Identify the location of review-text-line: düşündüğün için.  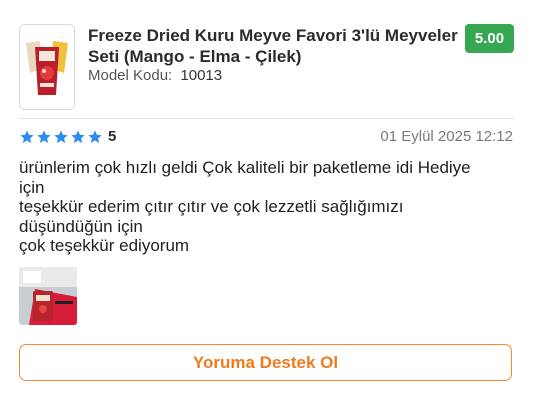
(81, 226).